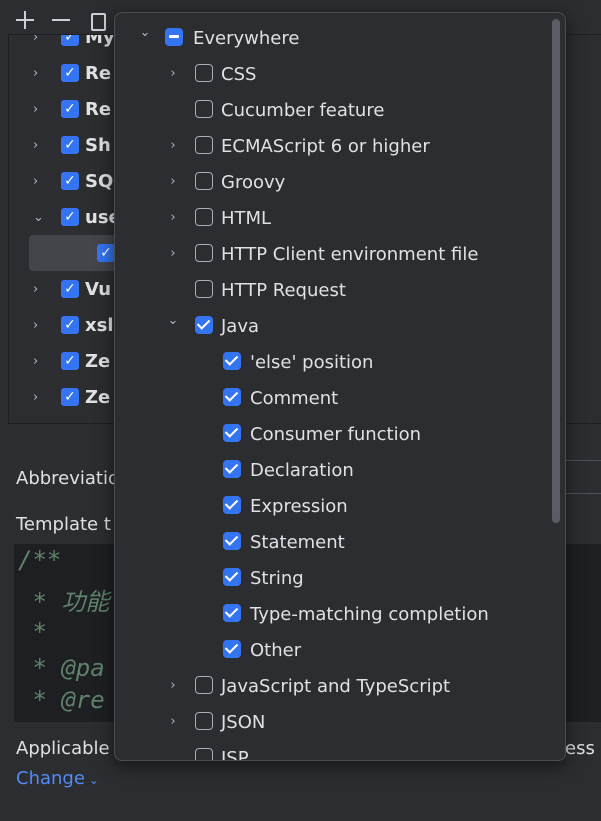  What do you see at coordinates (336, 434) in the screenshot?
I see `context-item-label: Consumer function` at bounding box center [336, 434].